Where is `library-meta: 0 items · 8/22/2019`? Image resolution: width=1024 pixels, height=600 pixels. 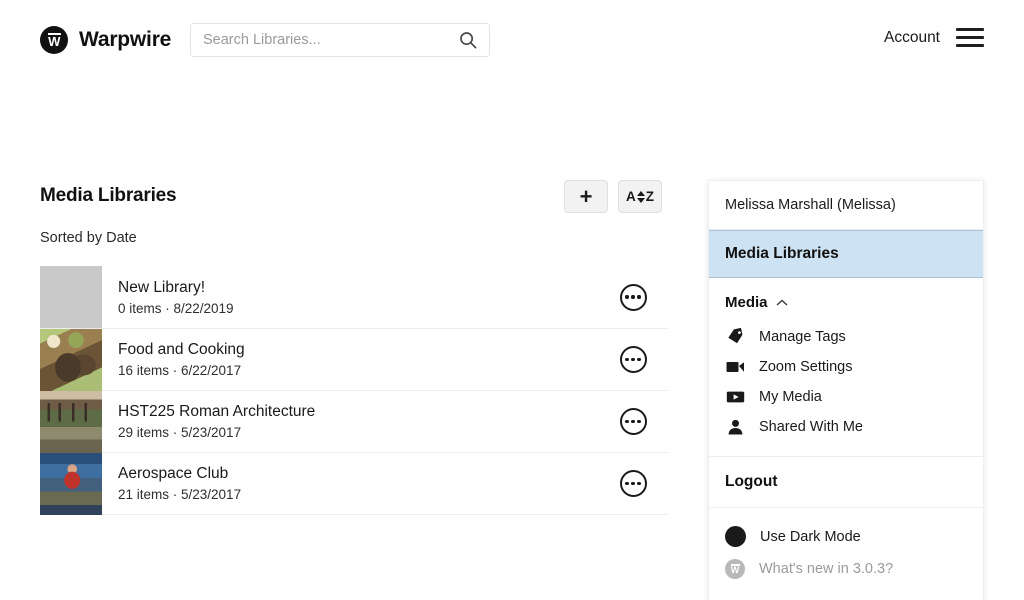 library-meta: 0 items · 8/22/2019 is located at coordinates (176, 308).